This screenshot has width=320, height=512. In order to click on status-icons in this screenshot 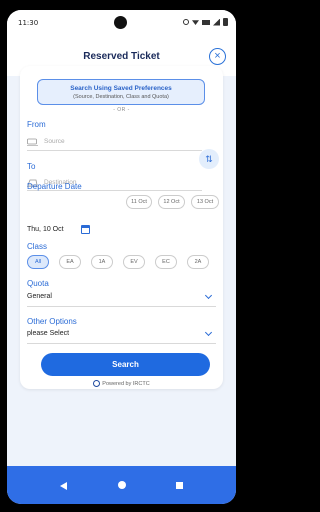, I will do `click(205, 22)`.